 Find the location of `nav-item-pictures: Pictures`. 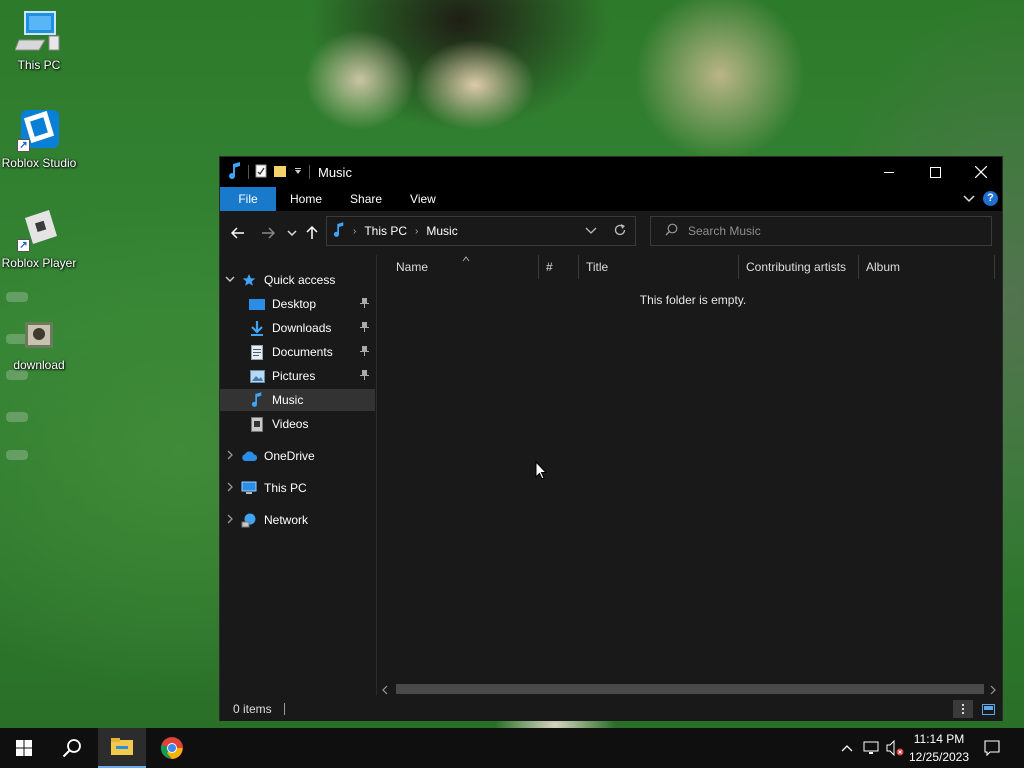

nav-item-pictures: Pictures is located at coordinates (297, 376).